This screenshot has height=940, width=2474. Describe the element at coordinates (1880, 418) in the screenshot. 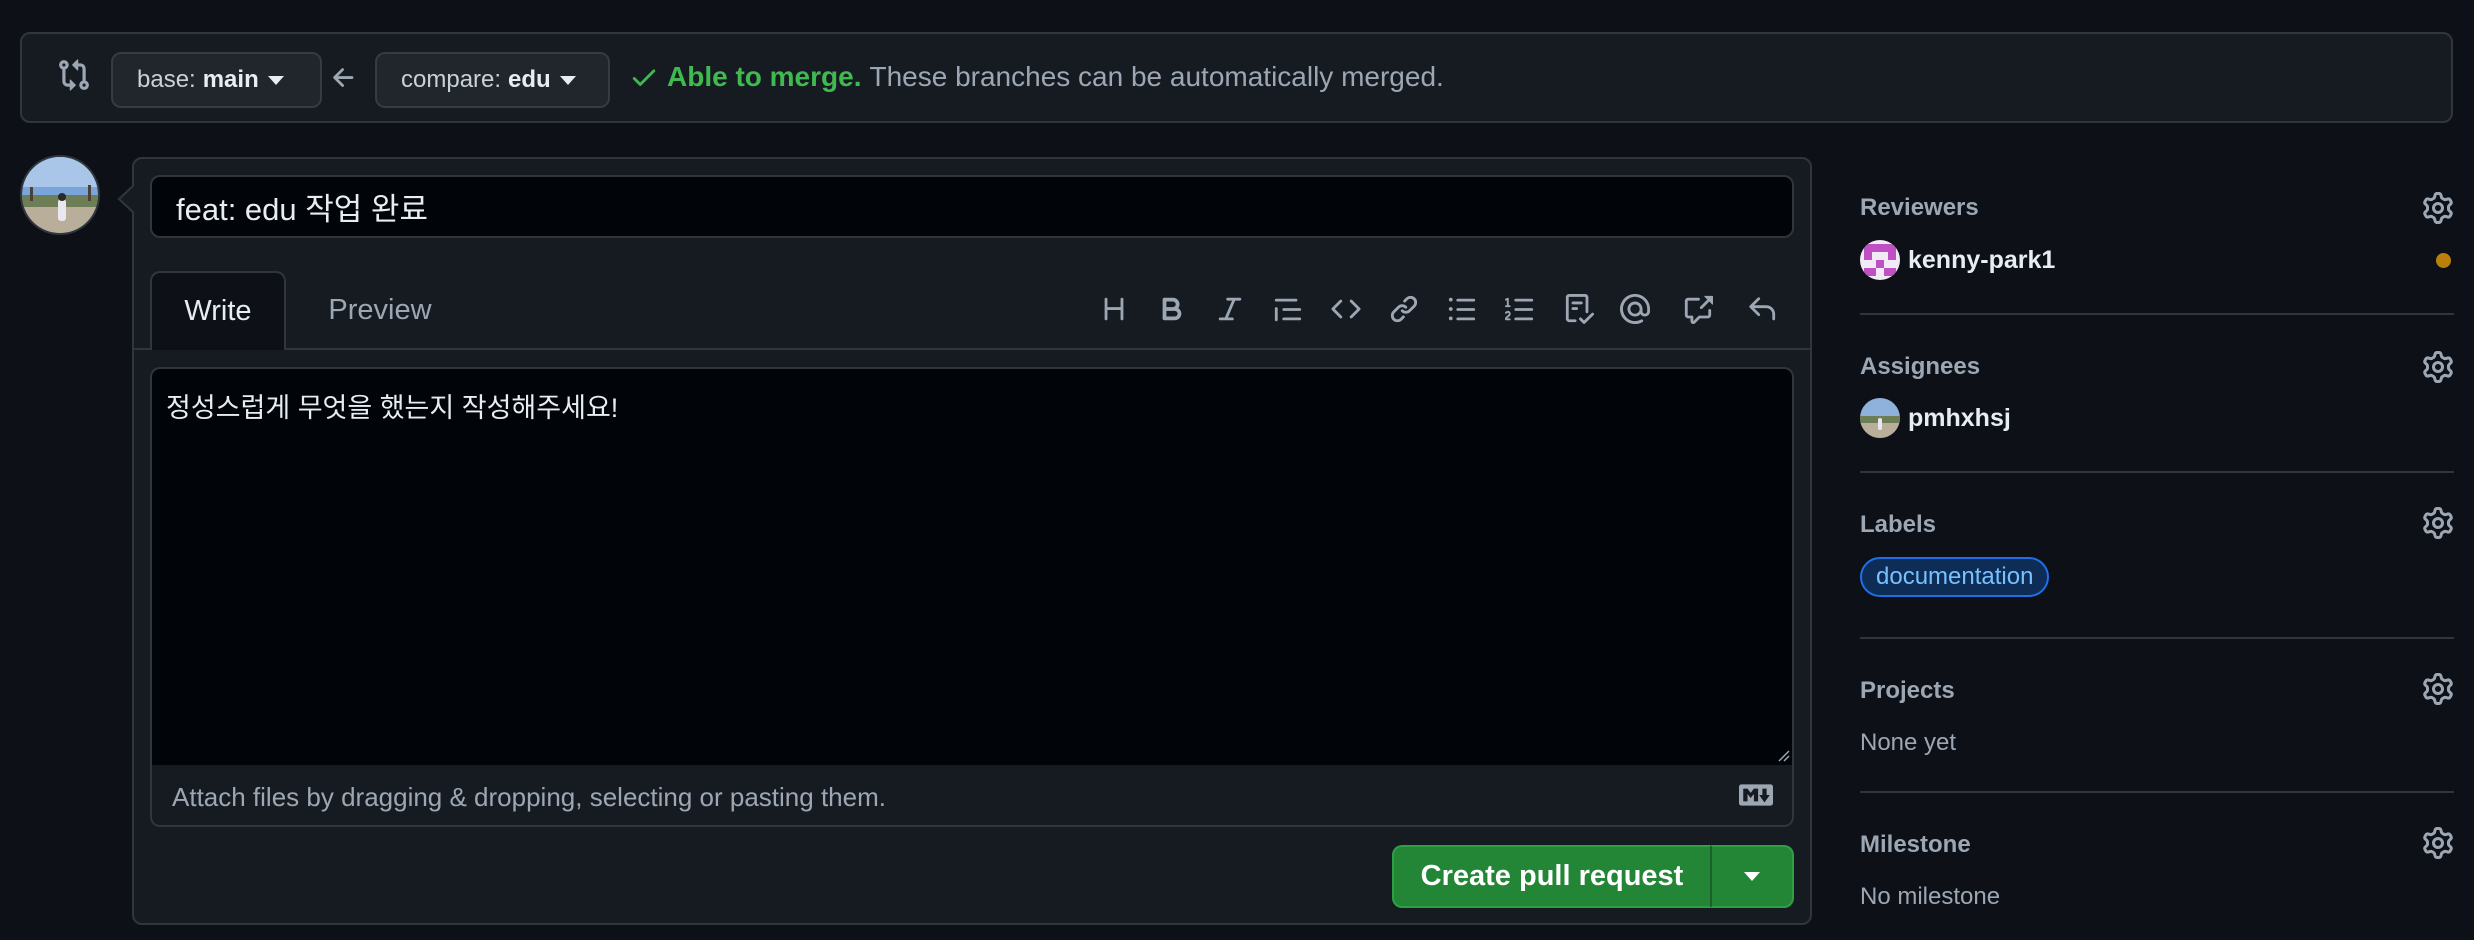

I see `assignee-avatar` at that location.